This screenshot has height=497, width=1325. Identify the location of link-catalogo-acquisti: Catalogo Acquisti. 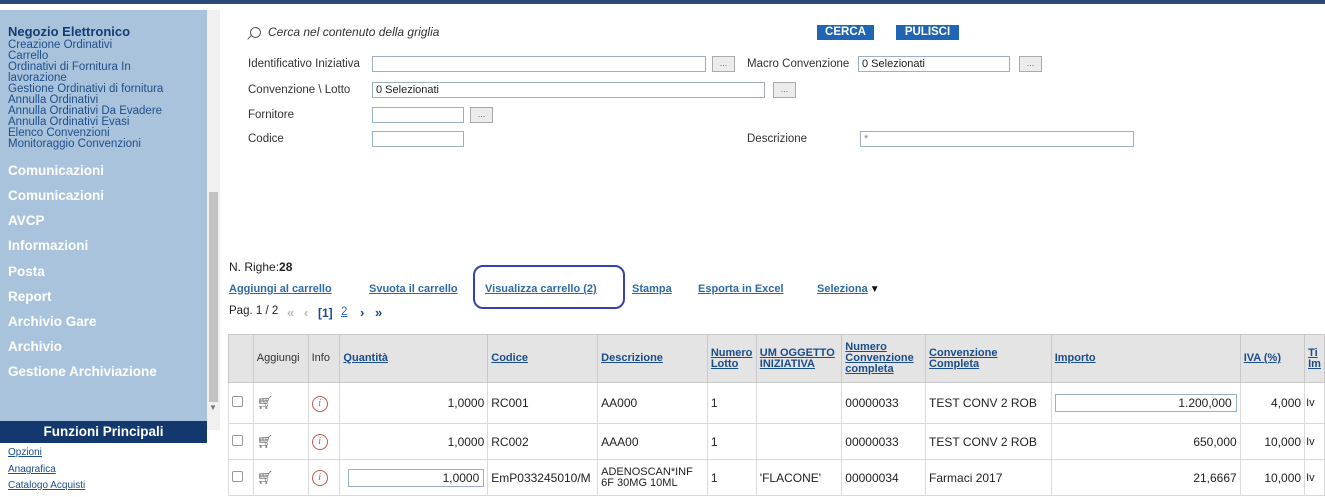
(46, 485).